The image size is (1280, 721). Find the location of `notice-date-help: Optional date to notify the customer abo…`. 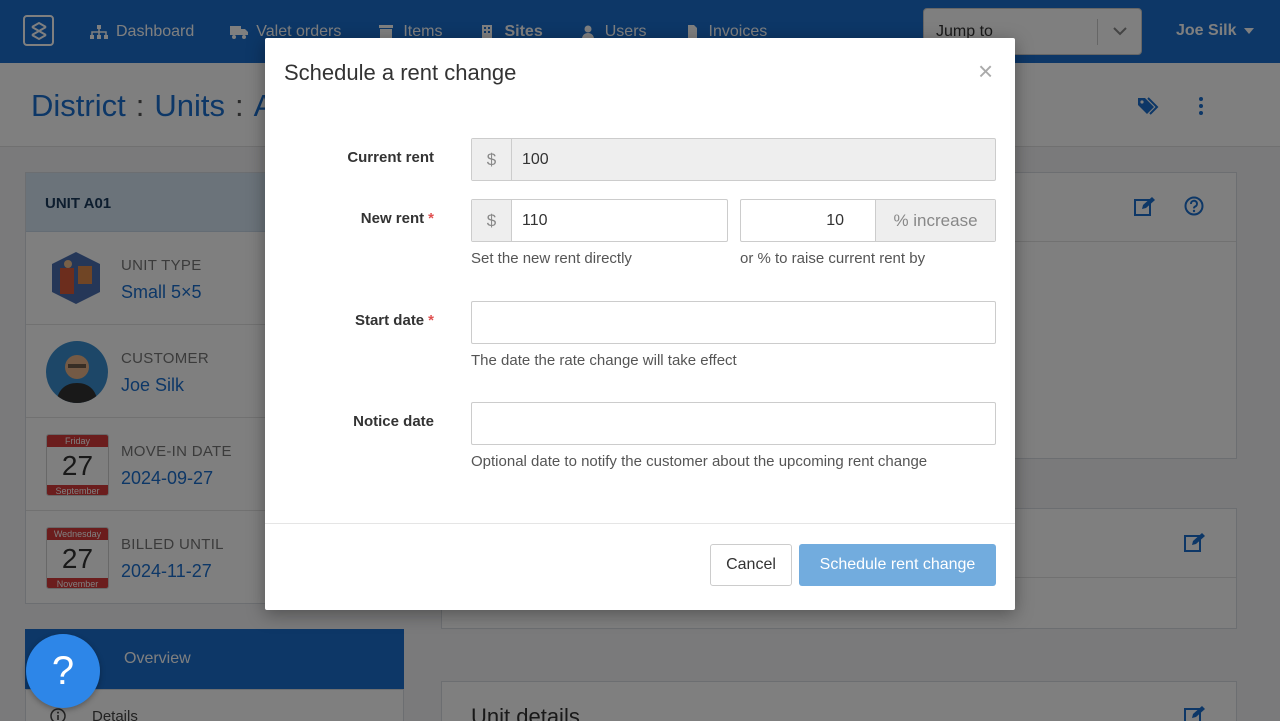

notice-date-help: Optional date to notify the customer abo… is located at coordinates (699, 461).